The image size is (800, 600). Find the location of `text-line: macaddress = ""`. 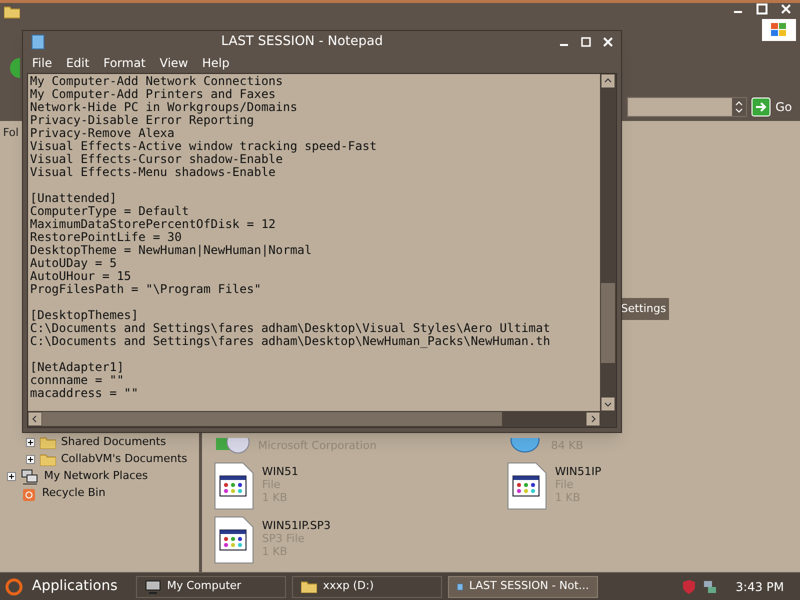

text-line: macaddress = "" is located at coordinates (85, 393).